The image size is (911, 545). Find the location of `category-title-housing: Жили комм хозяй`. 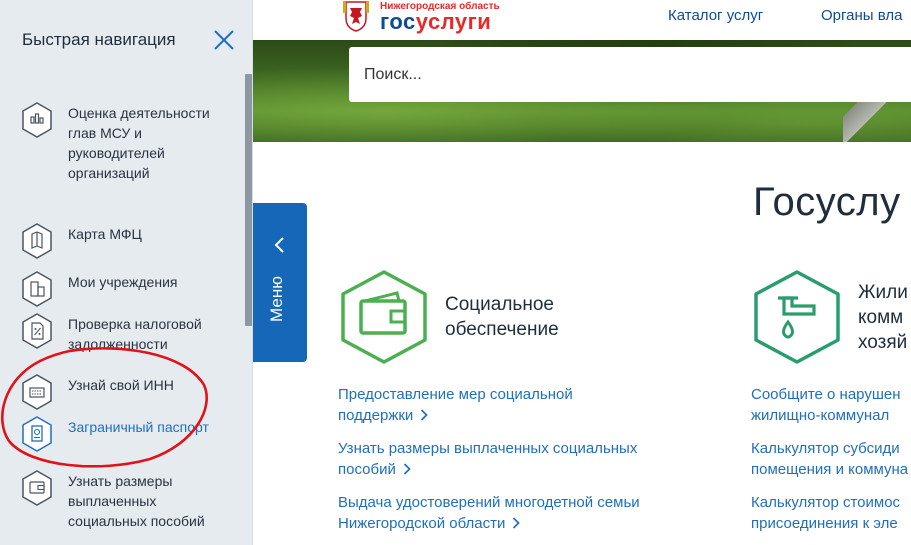

category-title-housing: Жили комм хозяй is located at coordinates (883, 317).